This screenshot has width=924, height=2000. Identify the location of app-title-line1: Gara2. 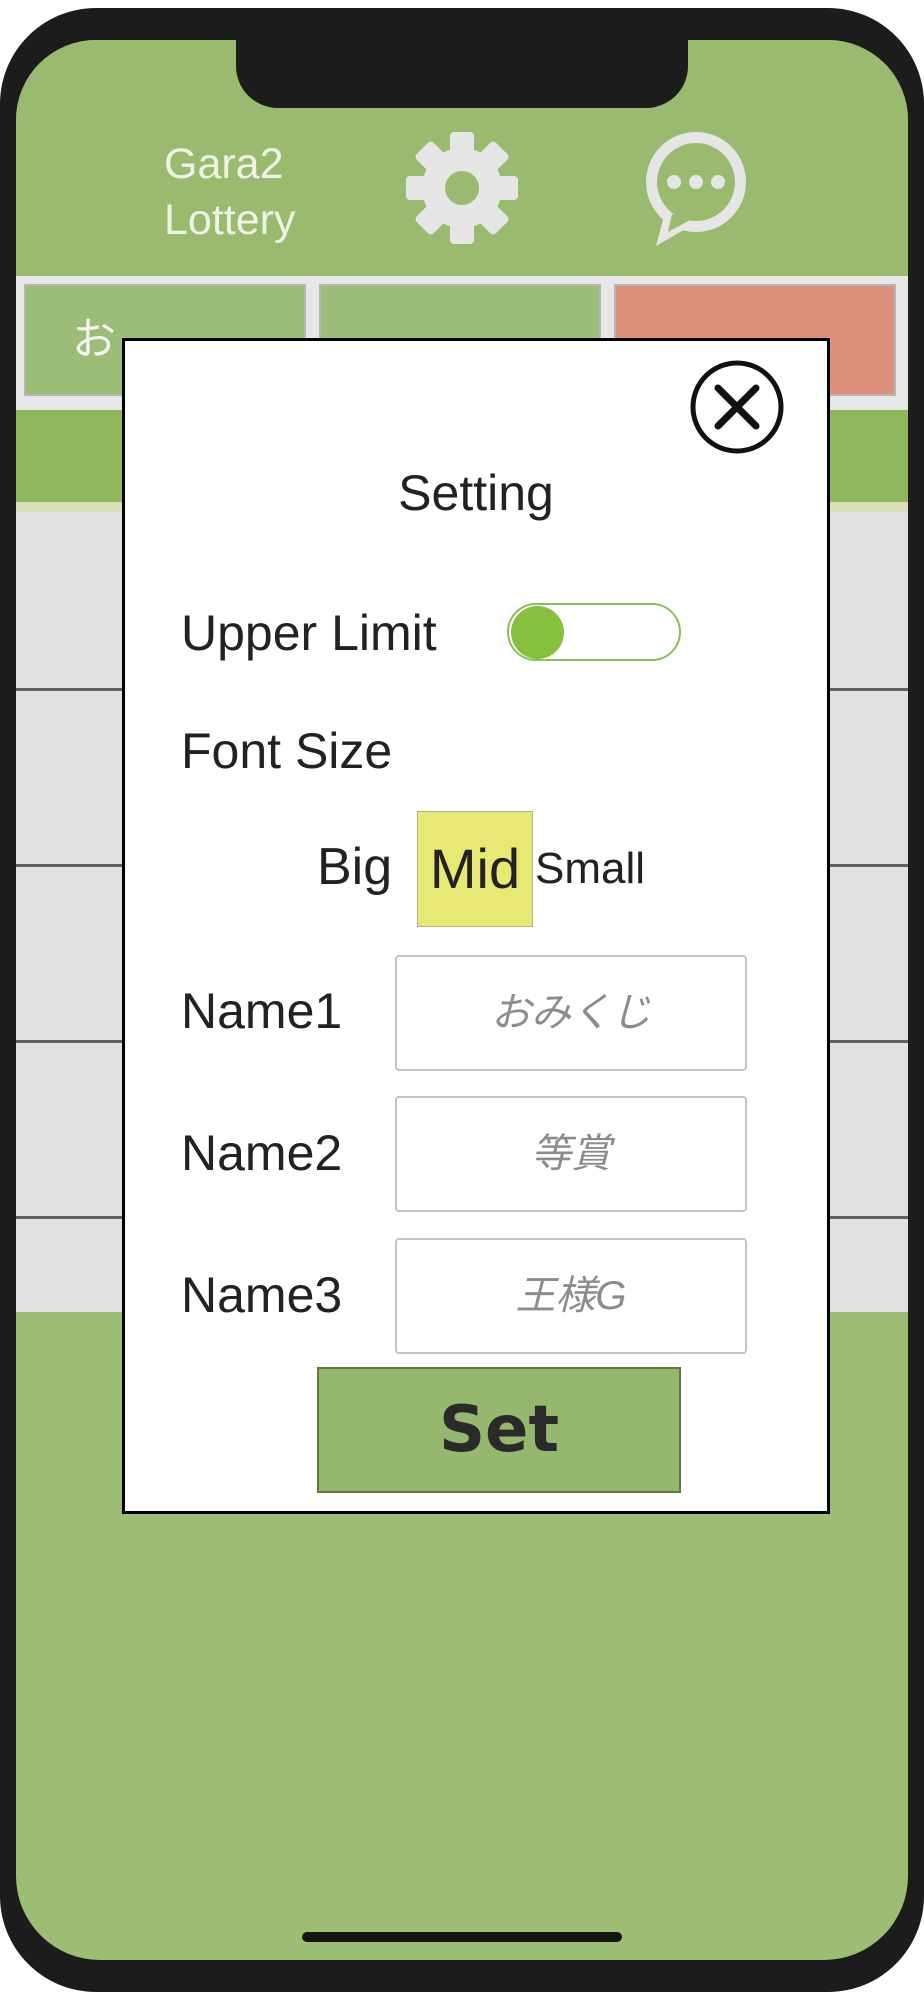
(224, 164).